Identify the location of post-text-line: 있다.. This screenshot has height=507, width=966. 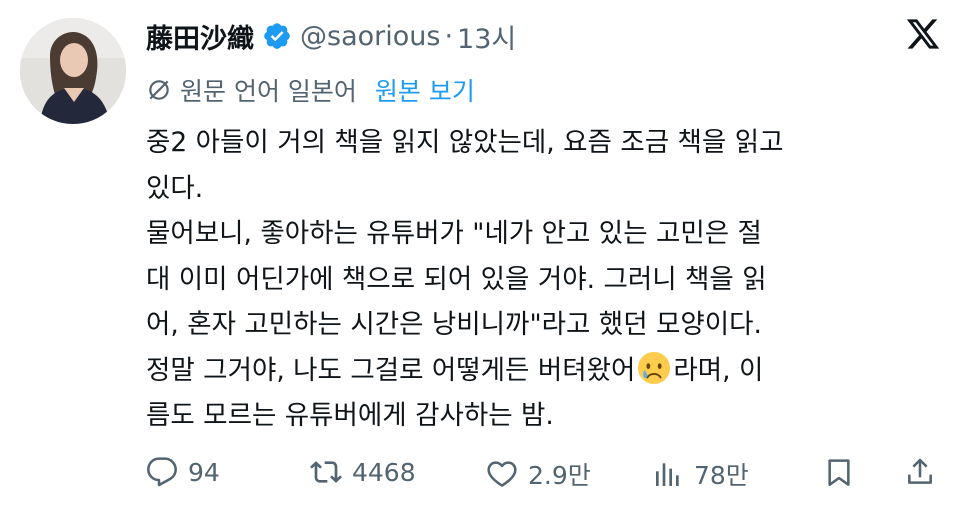
(175, 188).